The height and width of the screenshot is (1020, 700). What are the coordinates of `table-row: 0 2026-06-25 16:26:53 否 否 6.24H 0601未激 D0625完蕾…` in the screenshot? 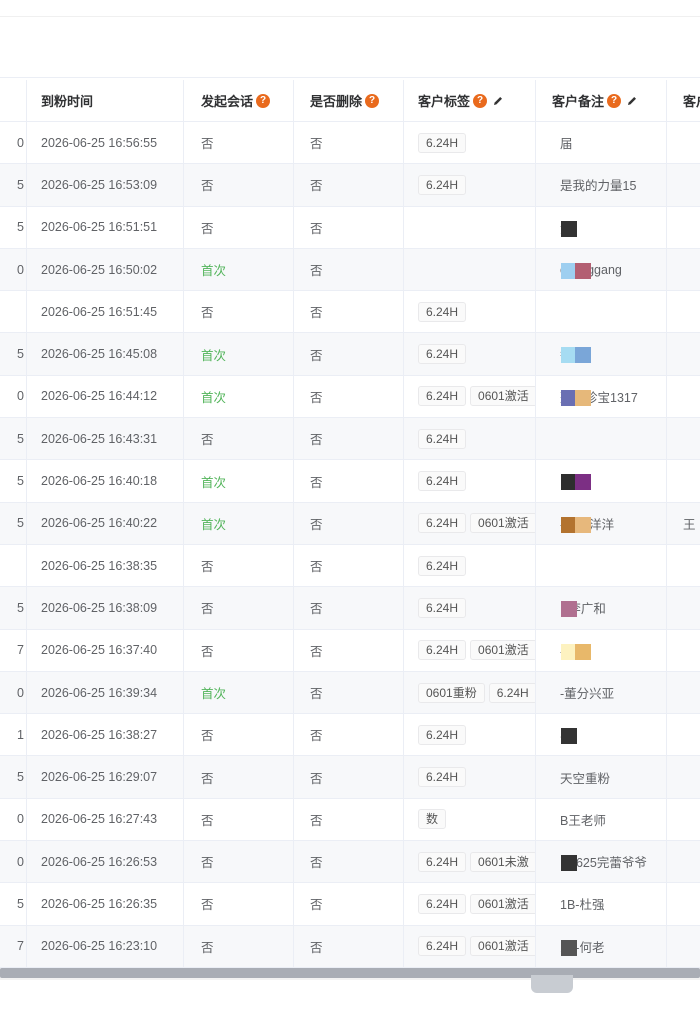 It's located at (350, 862).